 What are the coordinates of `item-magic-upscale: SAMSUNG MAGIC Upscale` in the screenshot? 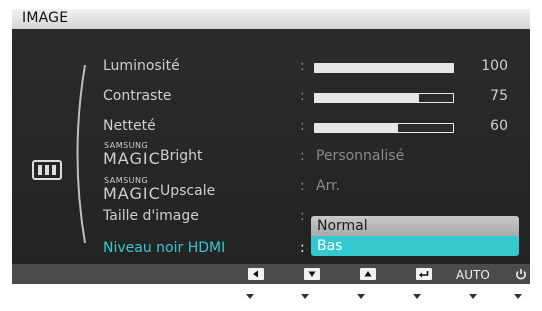 It's located at (178, 189).